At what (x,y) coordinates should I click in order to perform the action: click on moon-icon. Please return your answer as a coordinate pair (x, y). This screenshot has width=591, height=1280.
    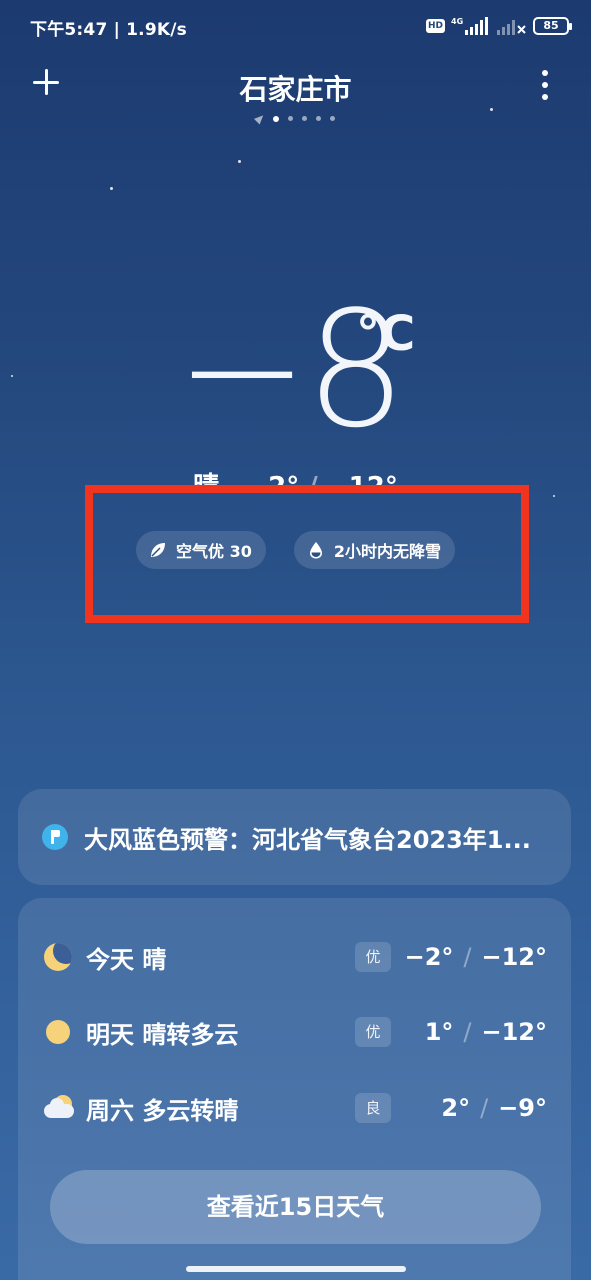
    Looking at the image, I should click on (58, 957).